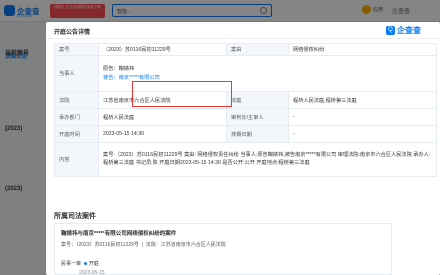  I want to click on progress-dot-icon, so click(86, 264).